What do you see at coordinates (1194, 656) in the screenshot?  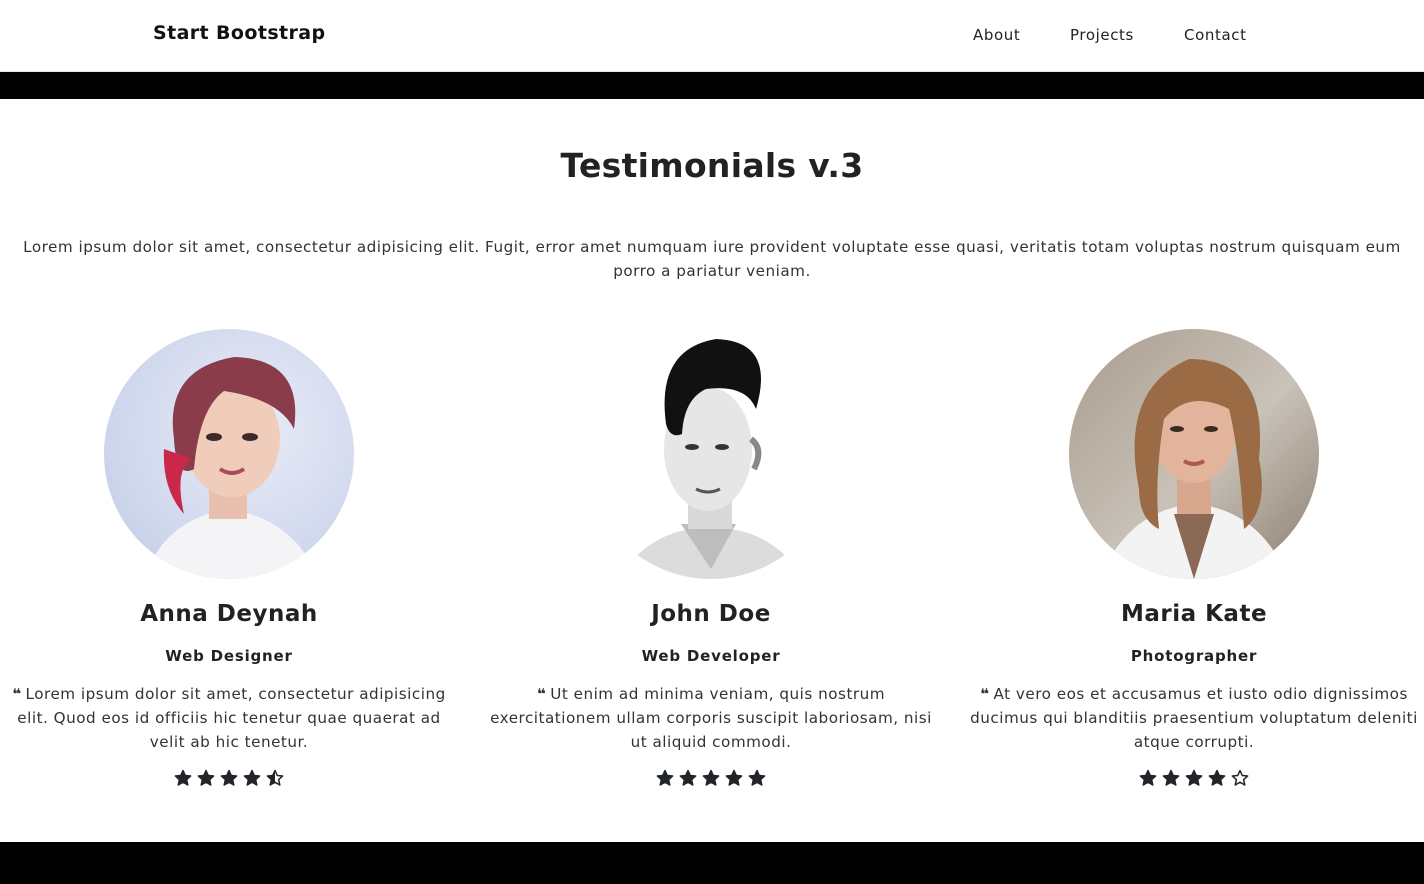 I see `person-role: Photographer` at bounding box center [1194, 656].